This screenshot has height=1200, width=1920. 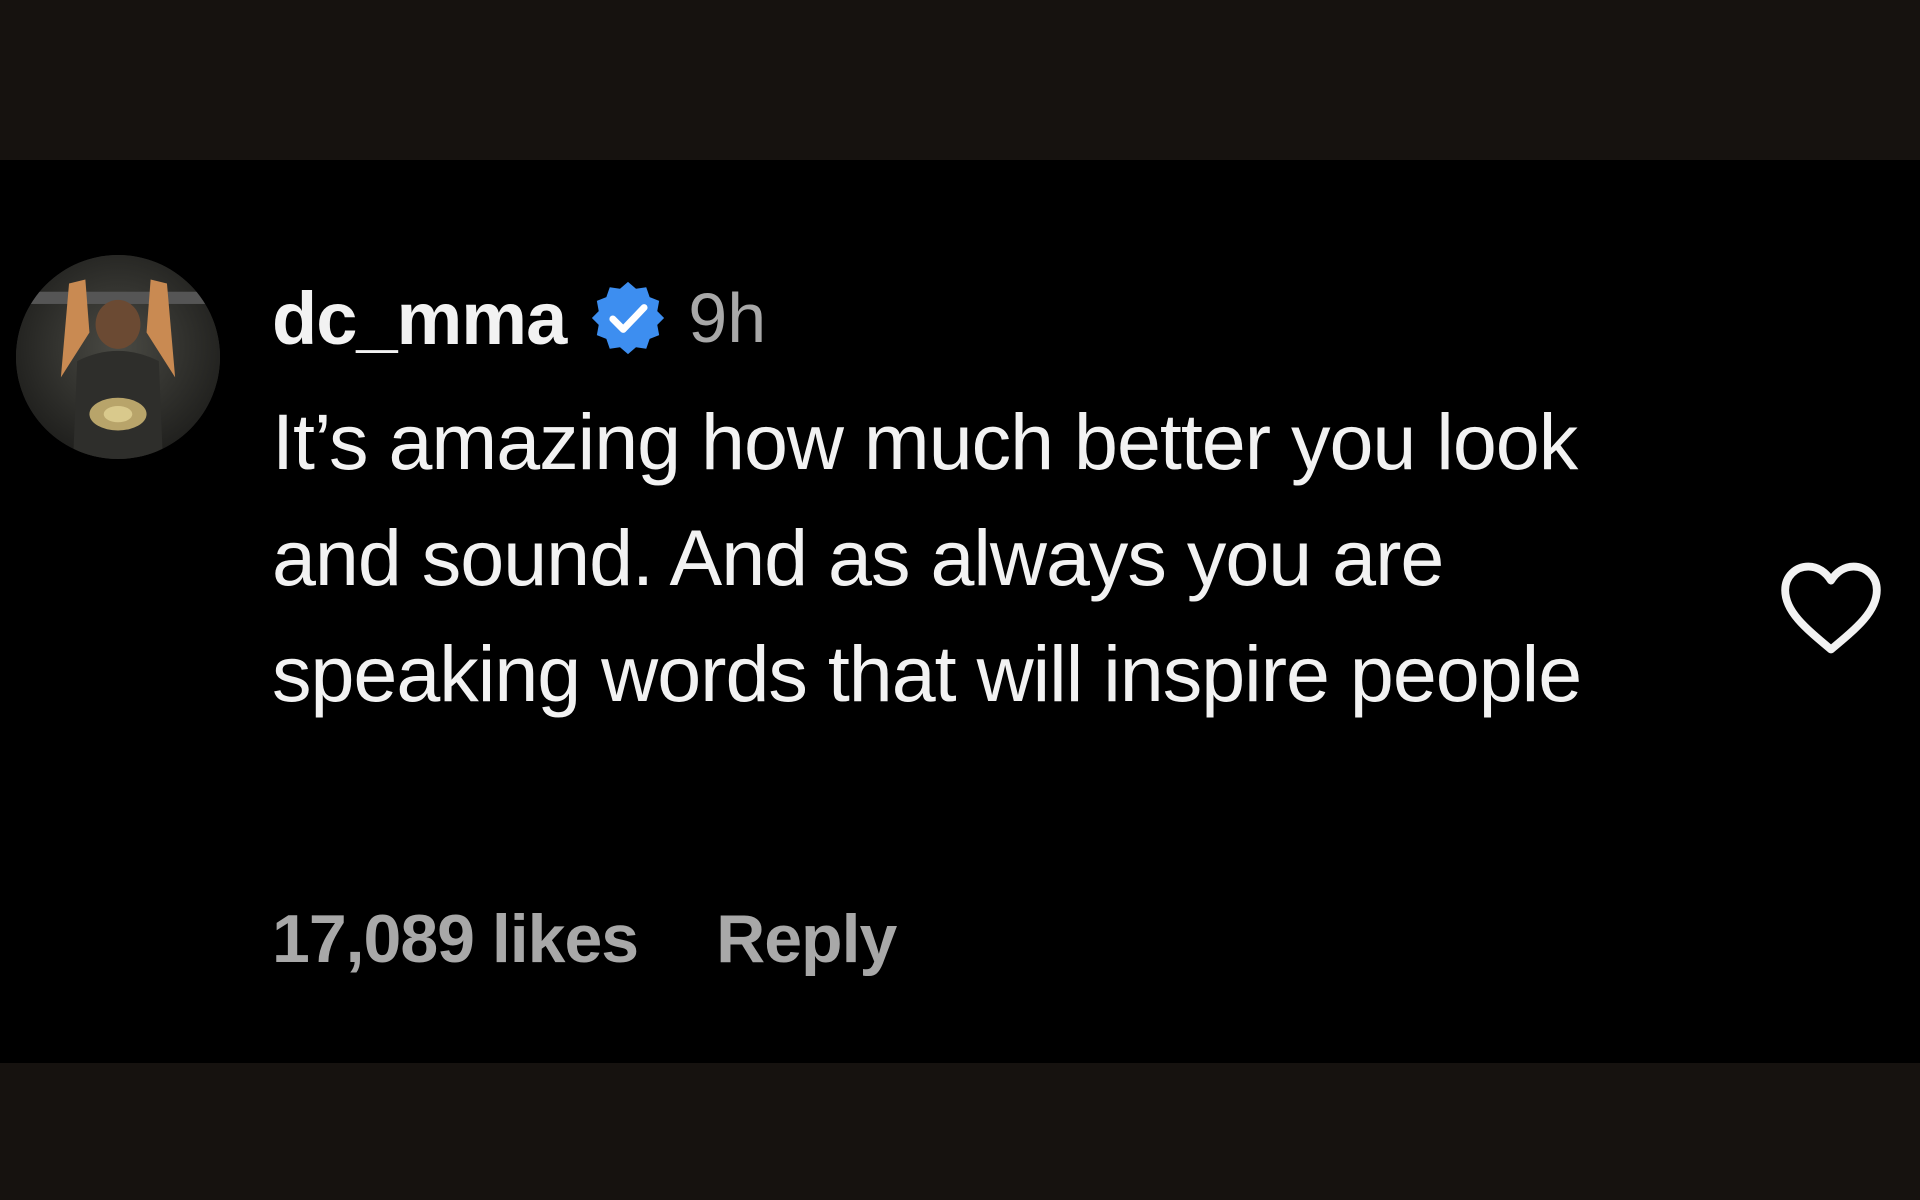 What do you see at coordinates (727, 318) in the screenshot?
I see `timestamp: 9h` at bounding box center [727, 318].